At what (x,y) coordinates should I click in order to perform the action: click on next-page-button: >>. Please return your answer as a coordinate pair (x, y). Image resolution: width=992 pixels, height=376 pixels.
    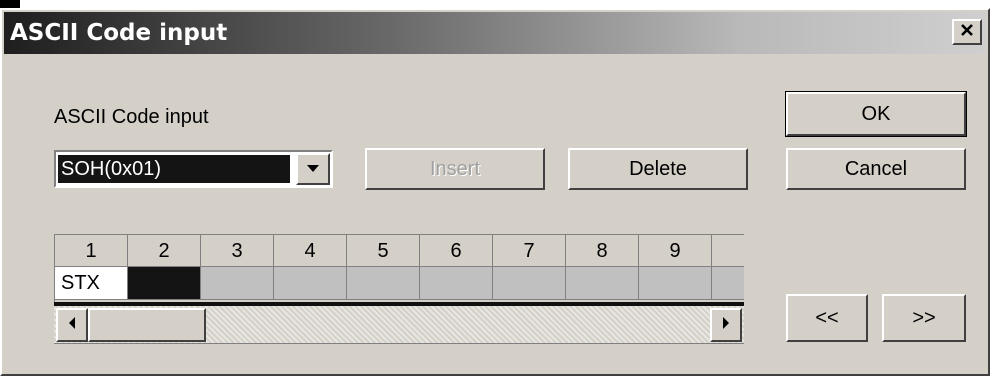
    Looking at the image, I should click on (924, 318).